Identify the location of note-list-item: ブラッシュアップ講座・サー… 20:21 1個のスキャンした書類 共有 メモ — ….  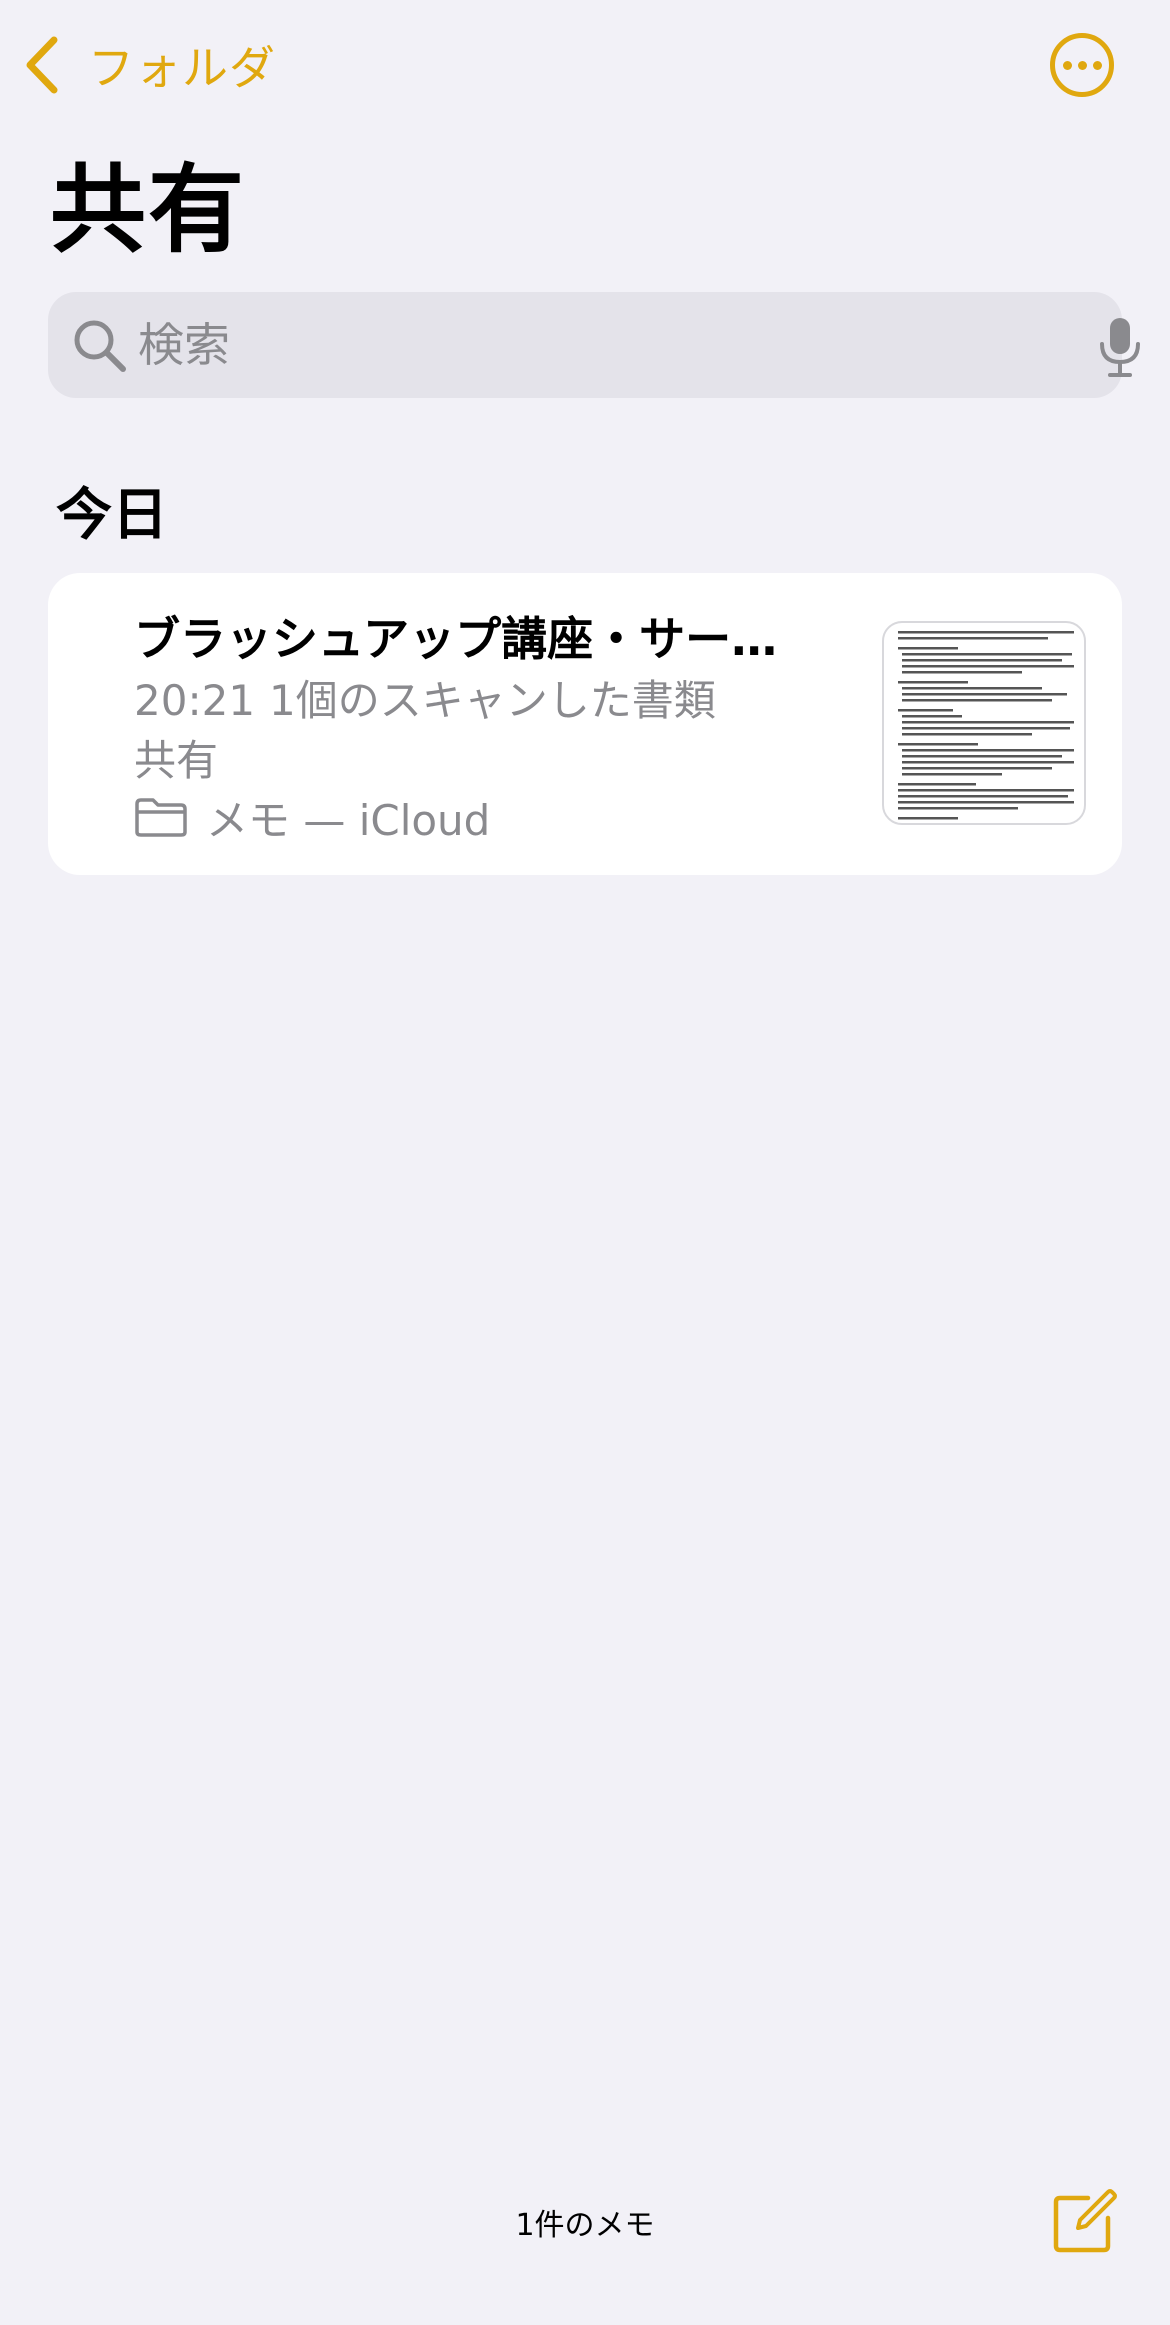
(585, 724).